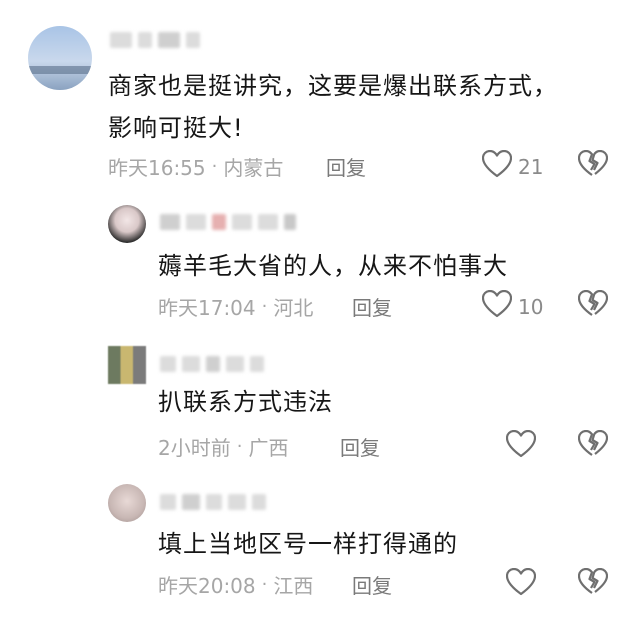 The height and width of the screenshot is (626, 640). What do you see at coordinates (207, 308) in the screenshot?
I see `timestamp: 昨天17:04` at bounding box center [207, 308].